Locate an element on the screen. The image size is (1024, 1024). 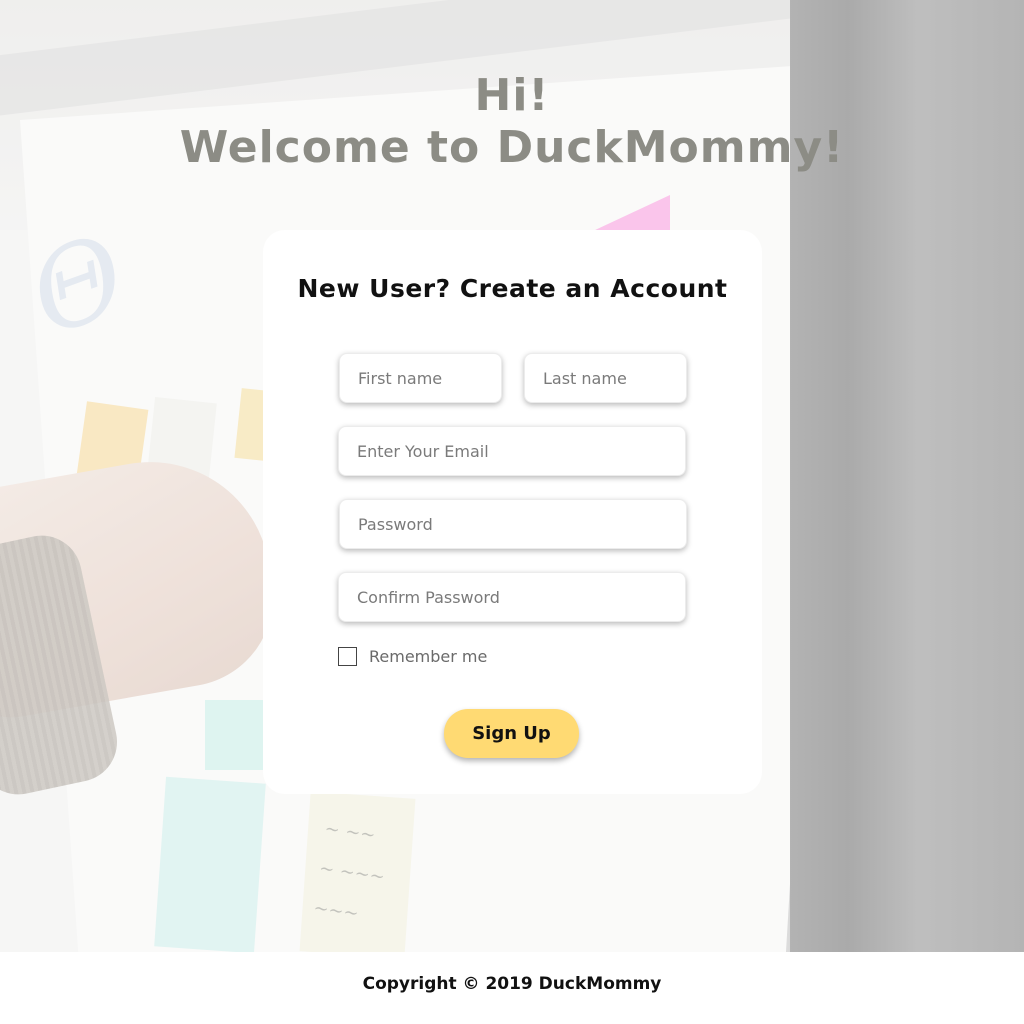
confirm-password-field is located at coordinates (512, 597).